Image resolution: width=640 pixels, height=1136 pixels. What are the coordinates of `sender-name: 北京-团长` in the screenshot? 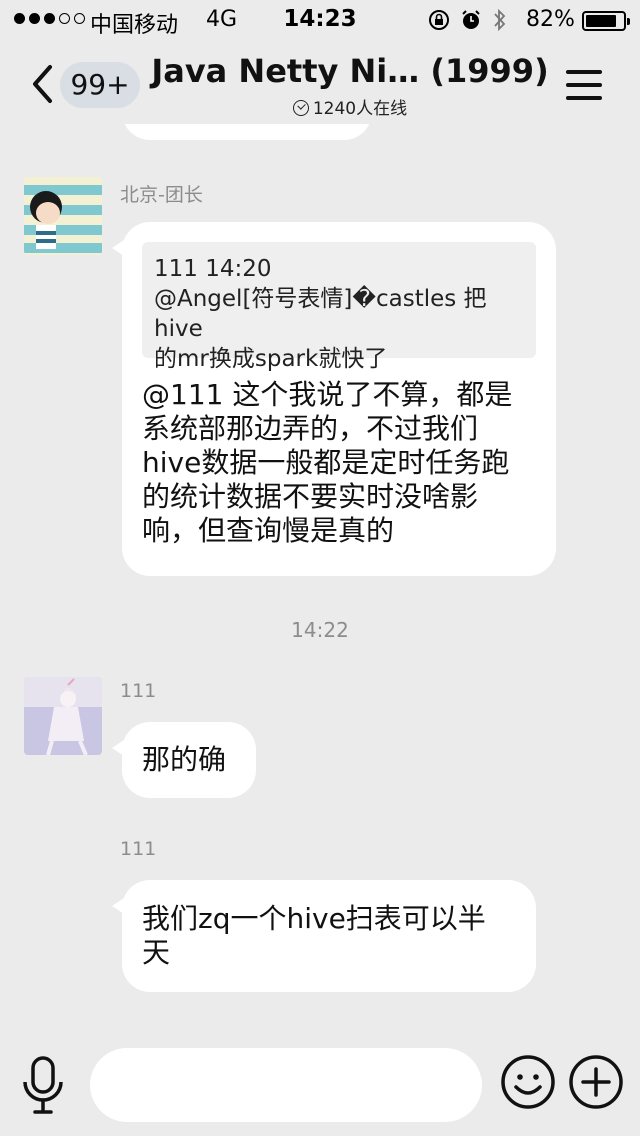 It's located at (161, 195).